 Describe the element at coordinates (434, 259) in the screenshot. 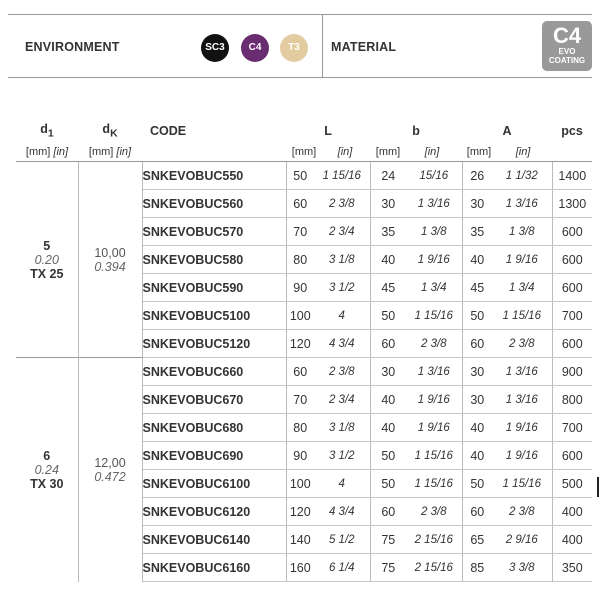

I see `b-in-cell: 1 9/16` at that location.